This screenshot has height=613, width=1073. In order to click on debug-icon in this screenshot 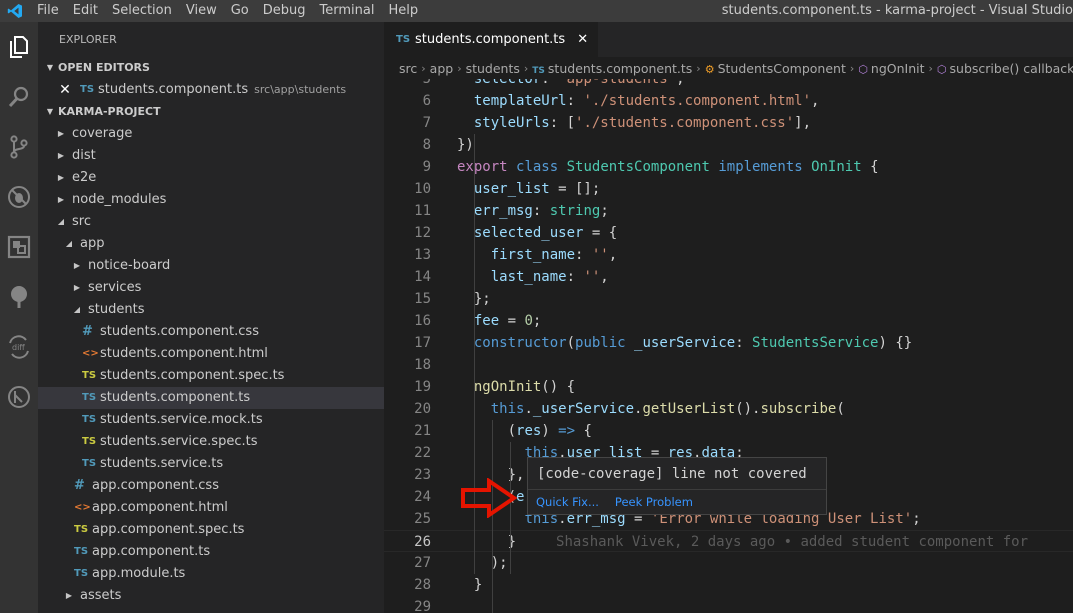, I will do `click(19, 197)`.